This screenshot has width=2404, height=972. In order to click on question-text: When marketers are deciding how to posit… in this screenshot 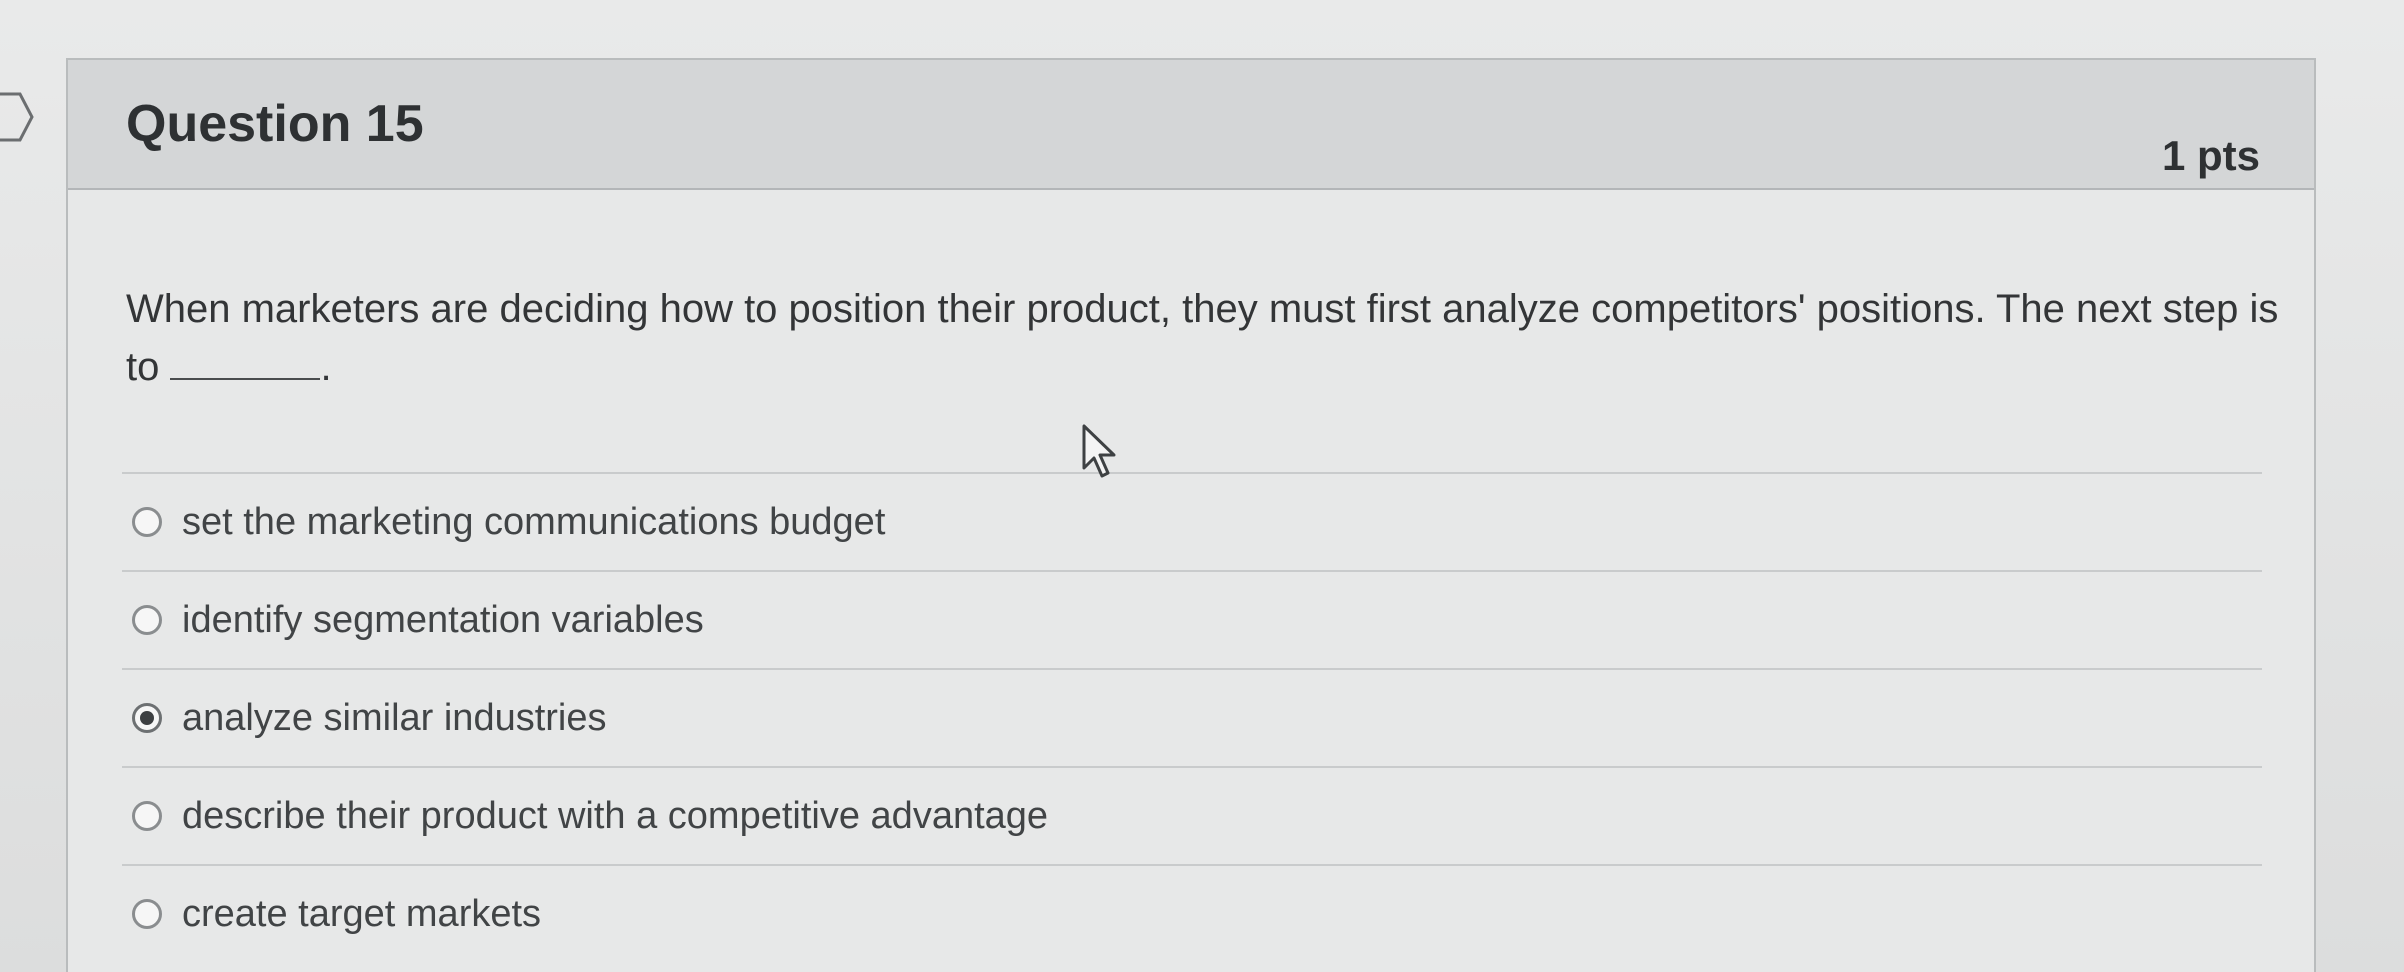, I will do `click(1206, 338)`.